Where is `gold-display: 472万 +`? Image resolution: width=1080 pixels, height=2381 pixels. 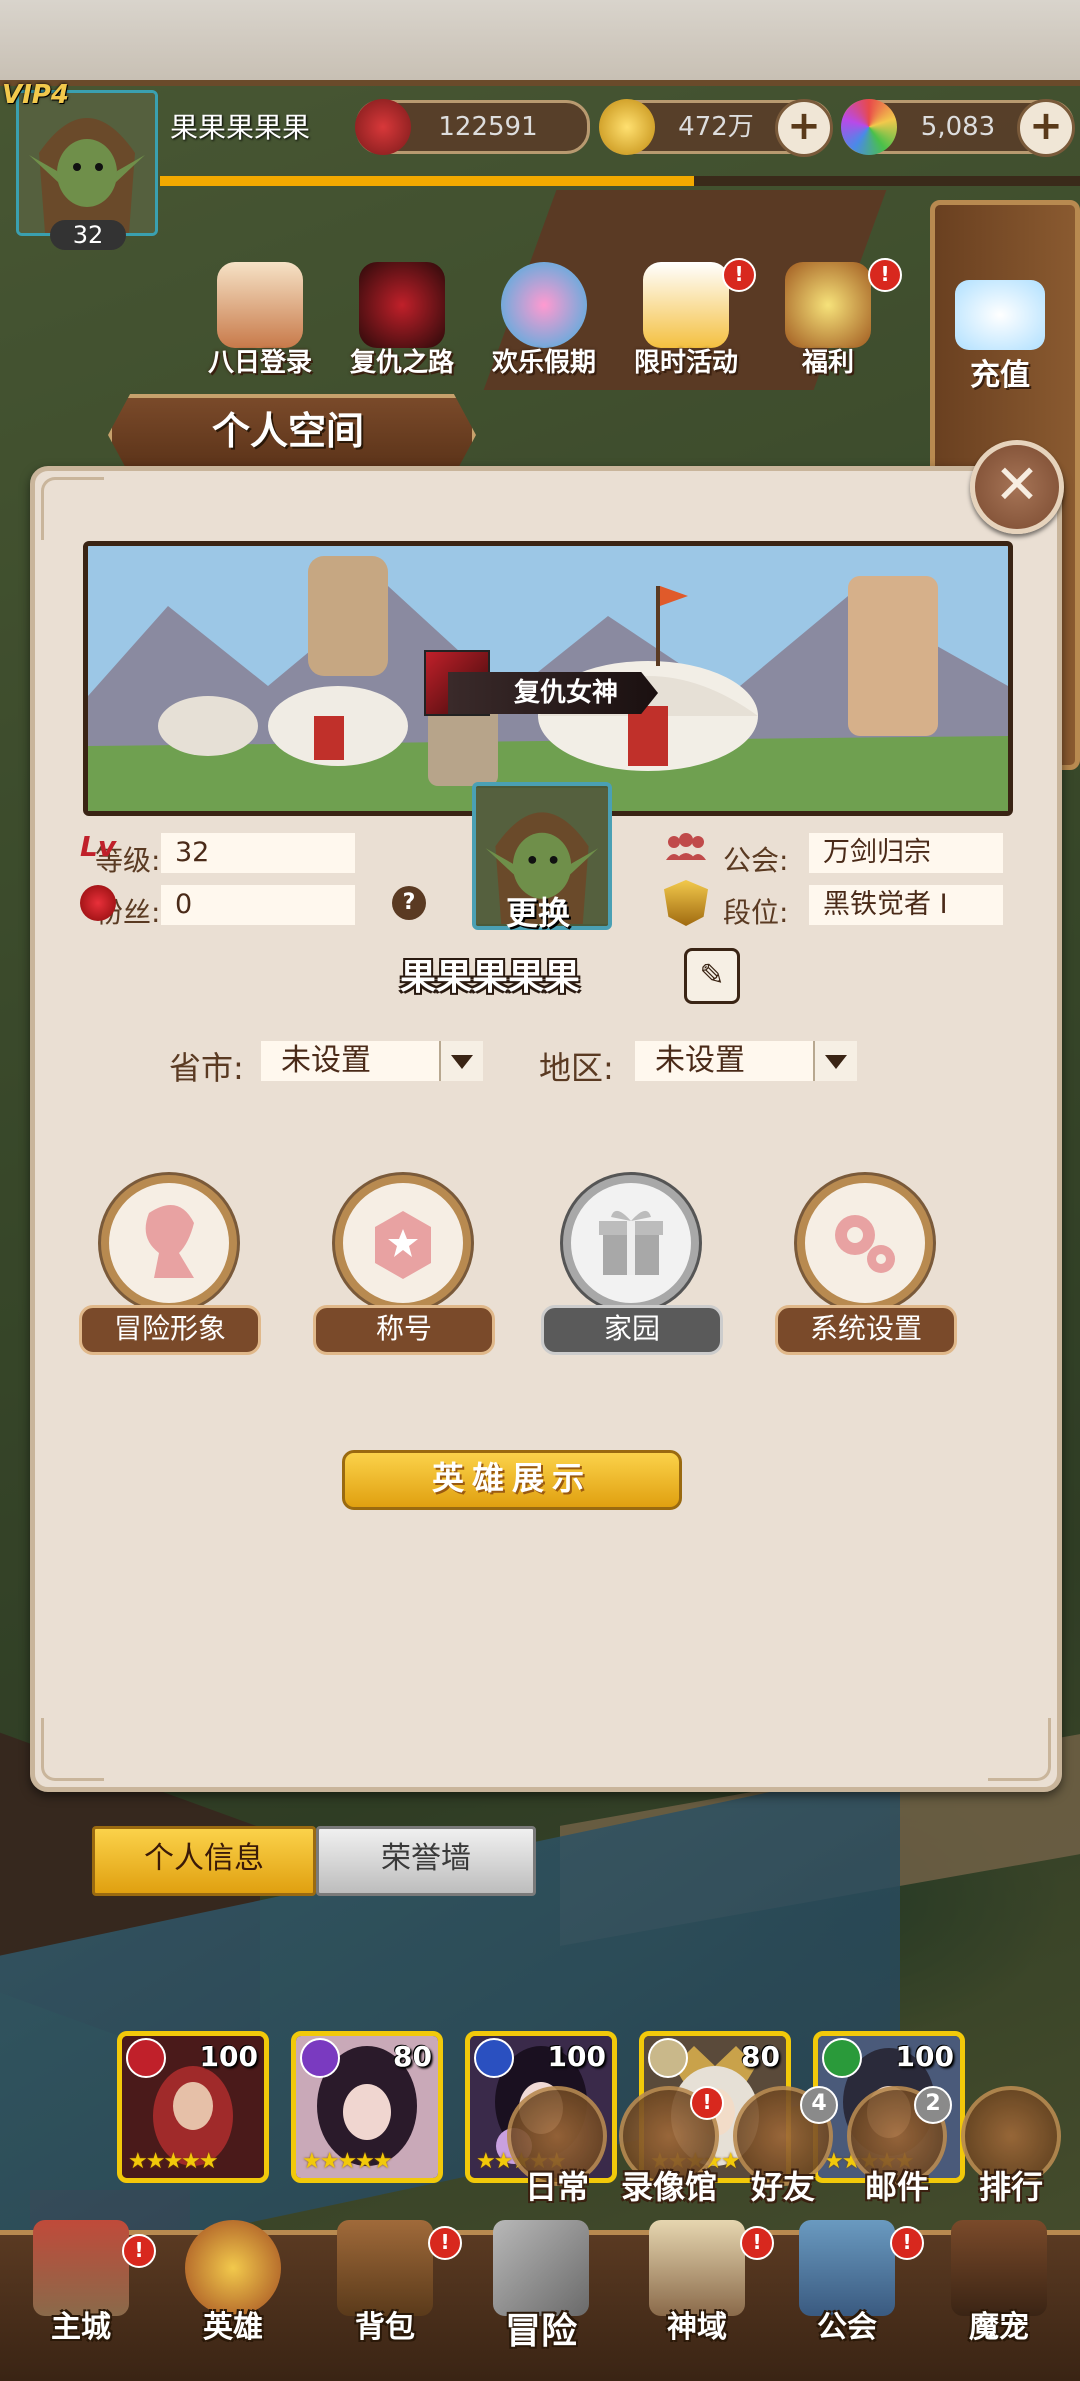
gold-display: 472万 + is located at coordinates (716, 128).